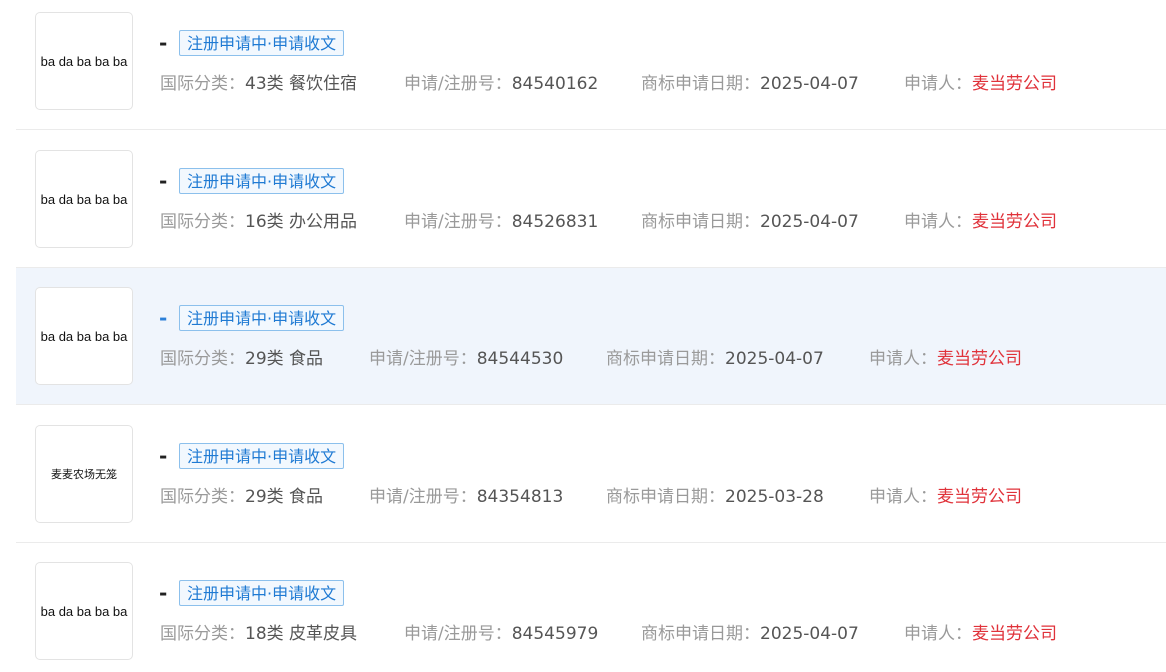  I want to click on class-value: 43类 餐饮住宿, so click(301, 84).